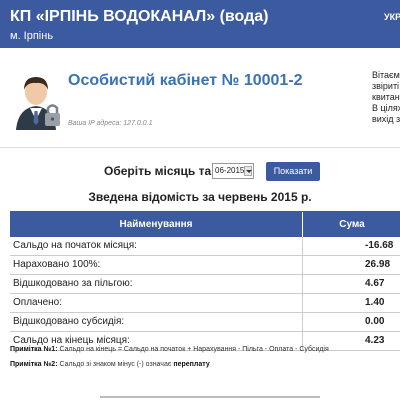  What do you see at coordinates (34, 364) in the screenshot?
I see `note-2-label: Примітка №2:` at bounding box center [34, 364].